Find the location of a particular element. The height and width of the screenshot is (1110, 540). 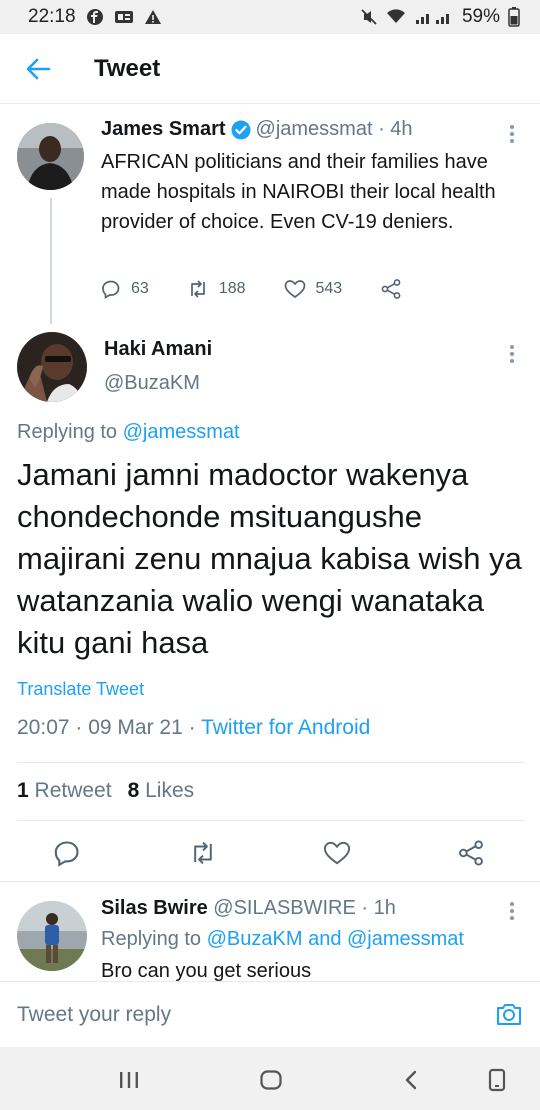

likes-stat: 8 Likes is located at coordinates (161, 791).